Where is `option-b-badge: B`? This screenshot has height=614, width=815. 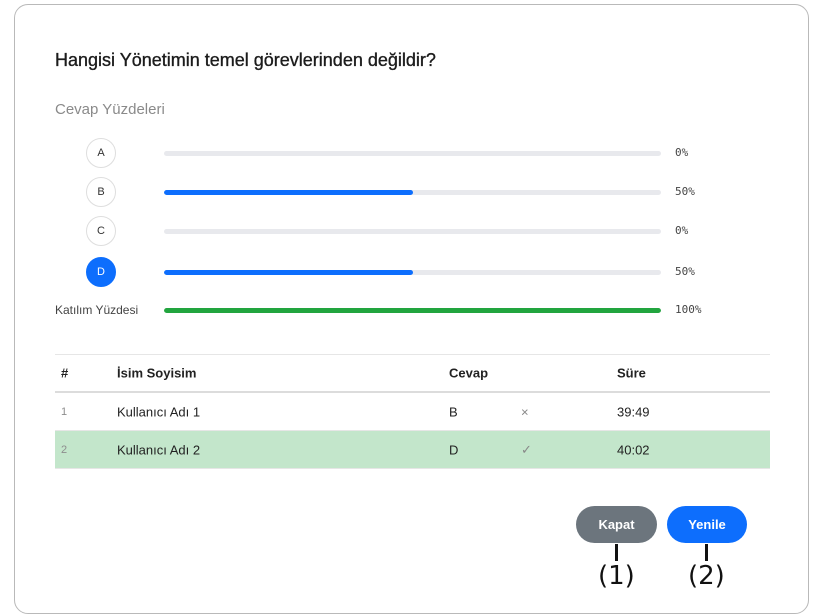 option-b-badge: B is located at coordinates (101, 192).